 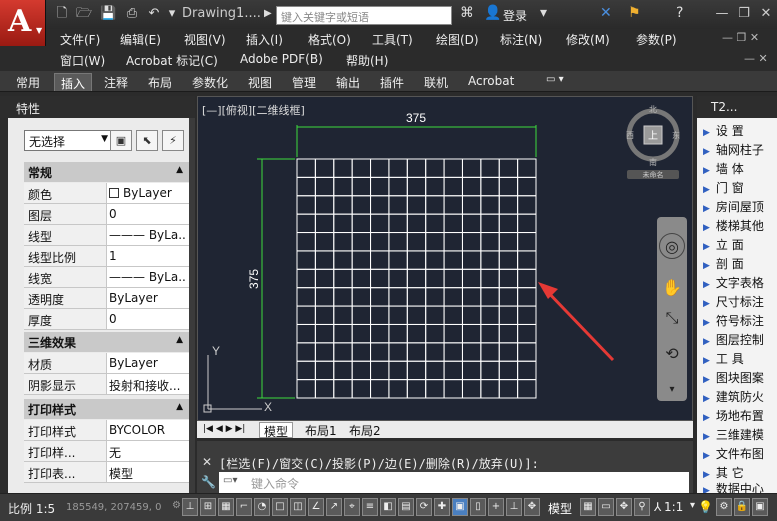 What do you see at coordinates (740, 322) in the screenshot?
I see `palette-item: ▶ 符号标注` at bounding box center [740, 322].